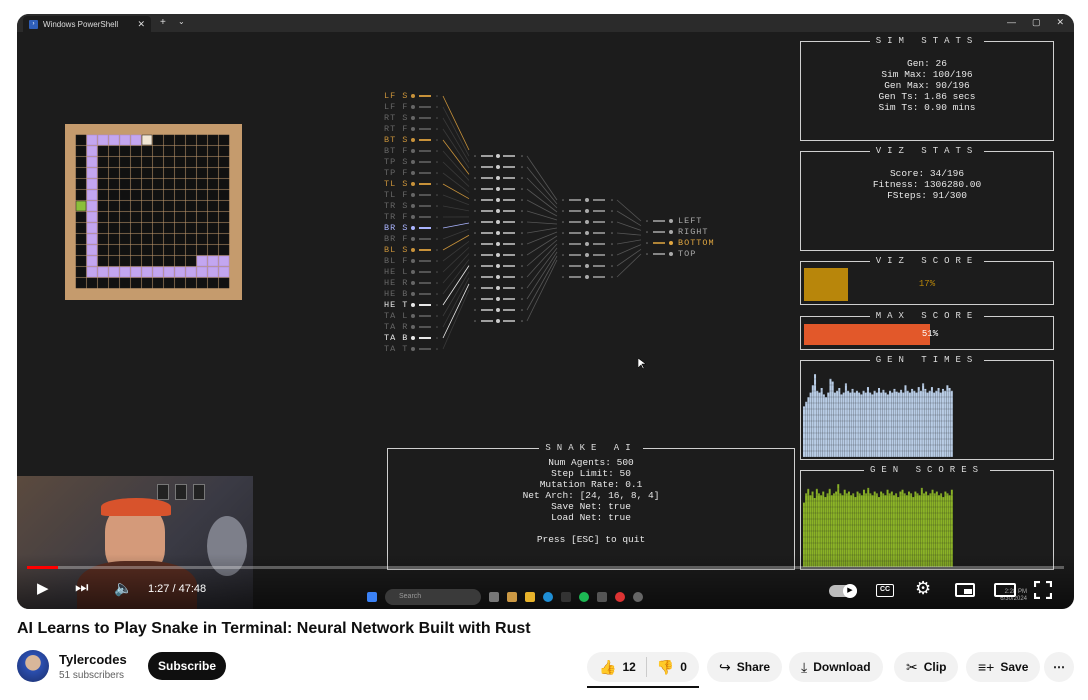 Image resolution: width=1088 pixels, height=700 pixels. Describe the element at coordinates (396, 140) in the screenshot. I see `input-node-label: BT S` at that location.